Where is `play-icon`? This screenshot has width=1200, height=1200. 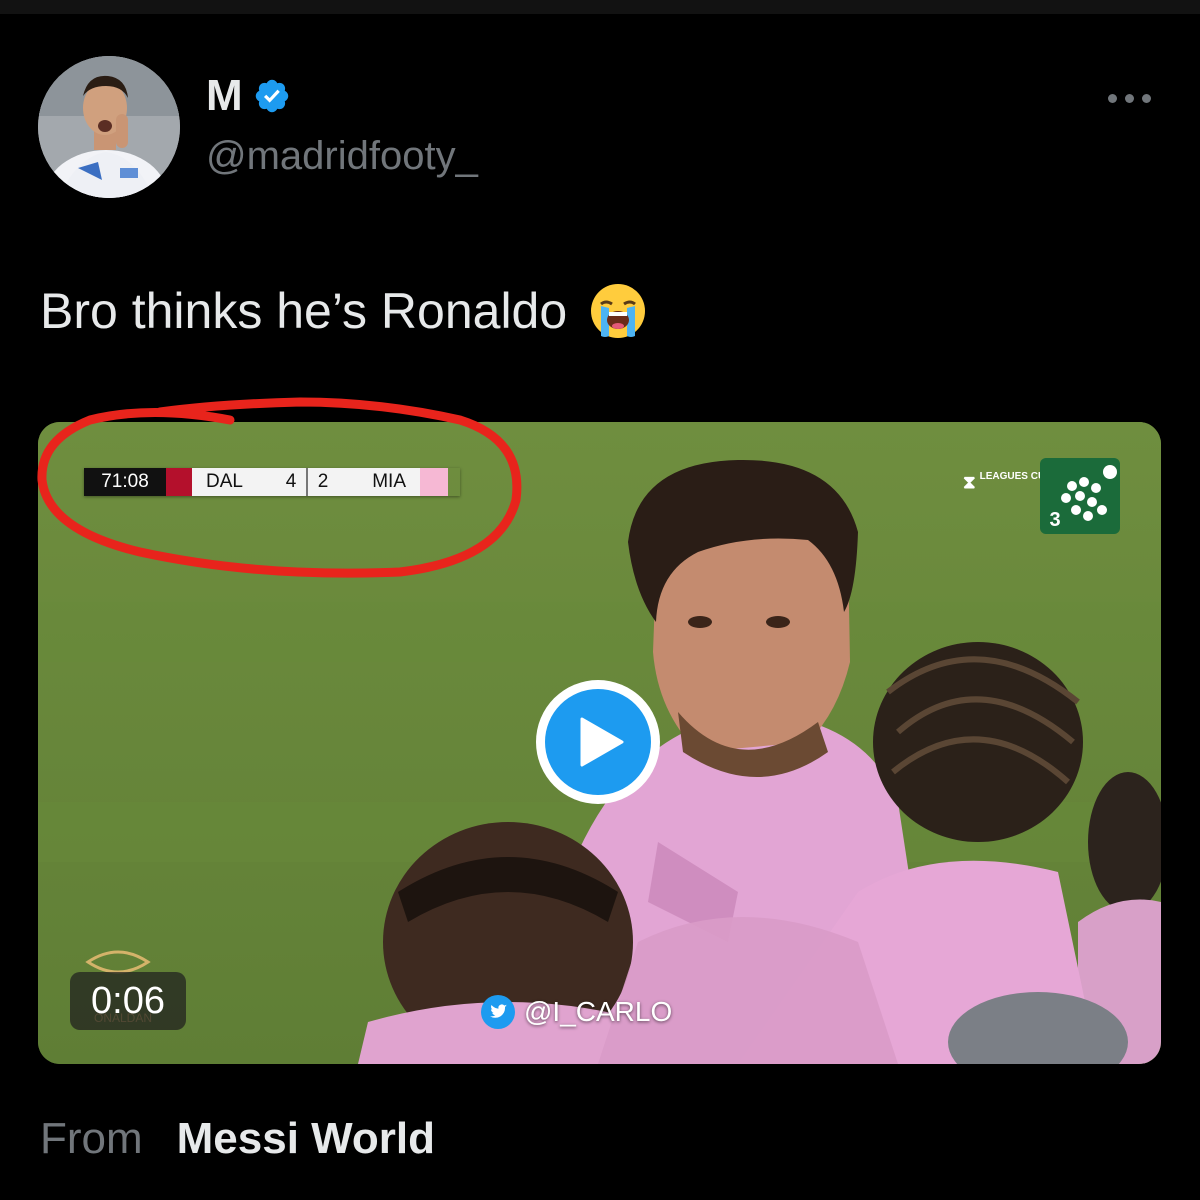 play-icon is located at coordinates (602, 742).